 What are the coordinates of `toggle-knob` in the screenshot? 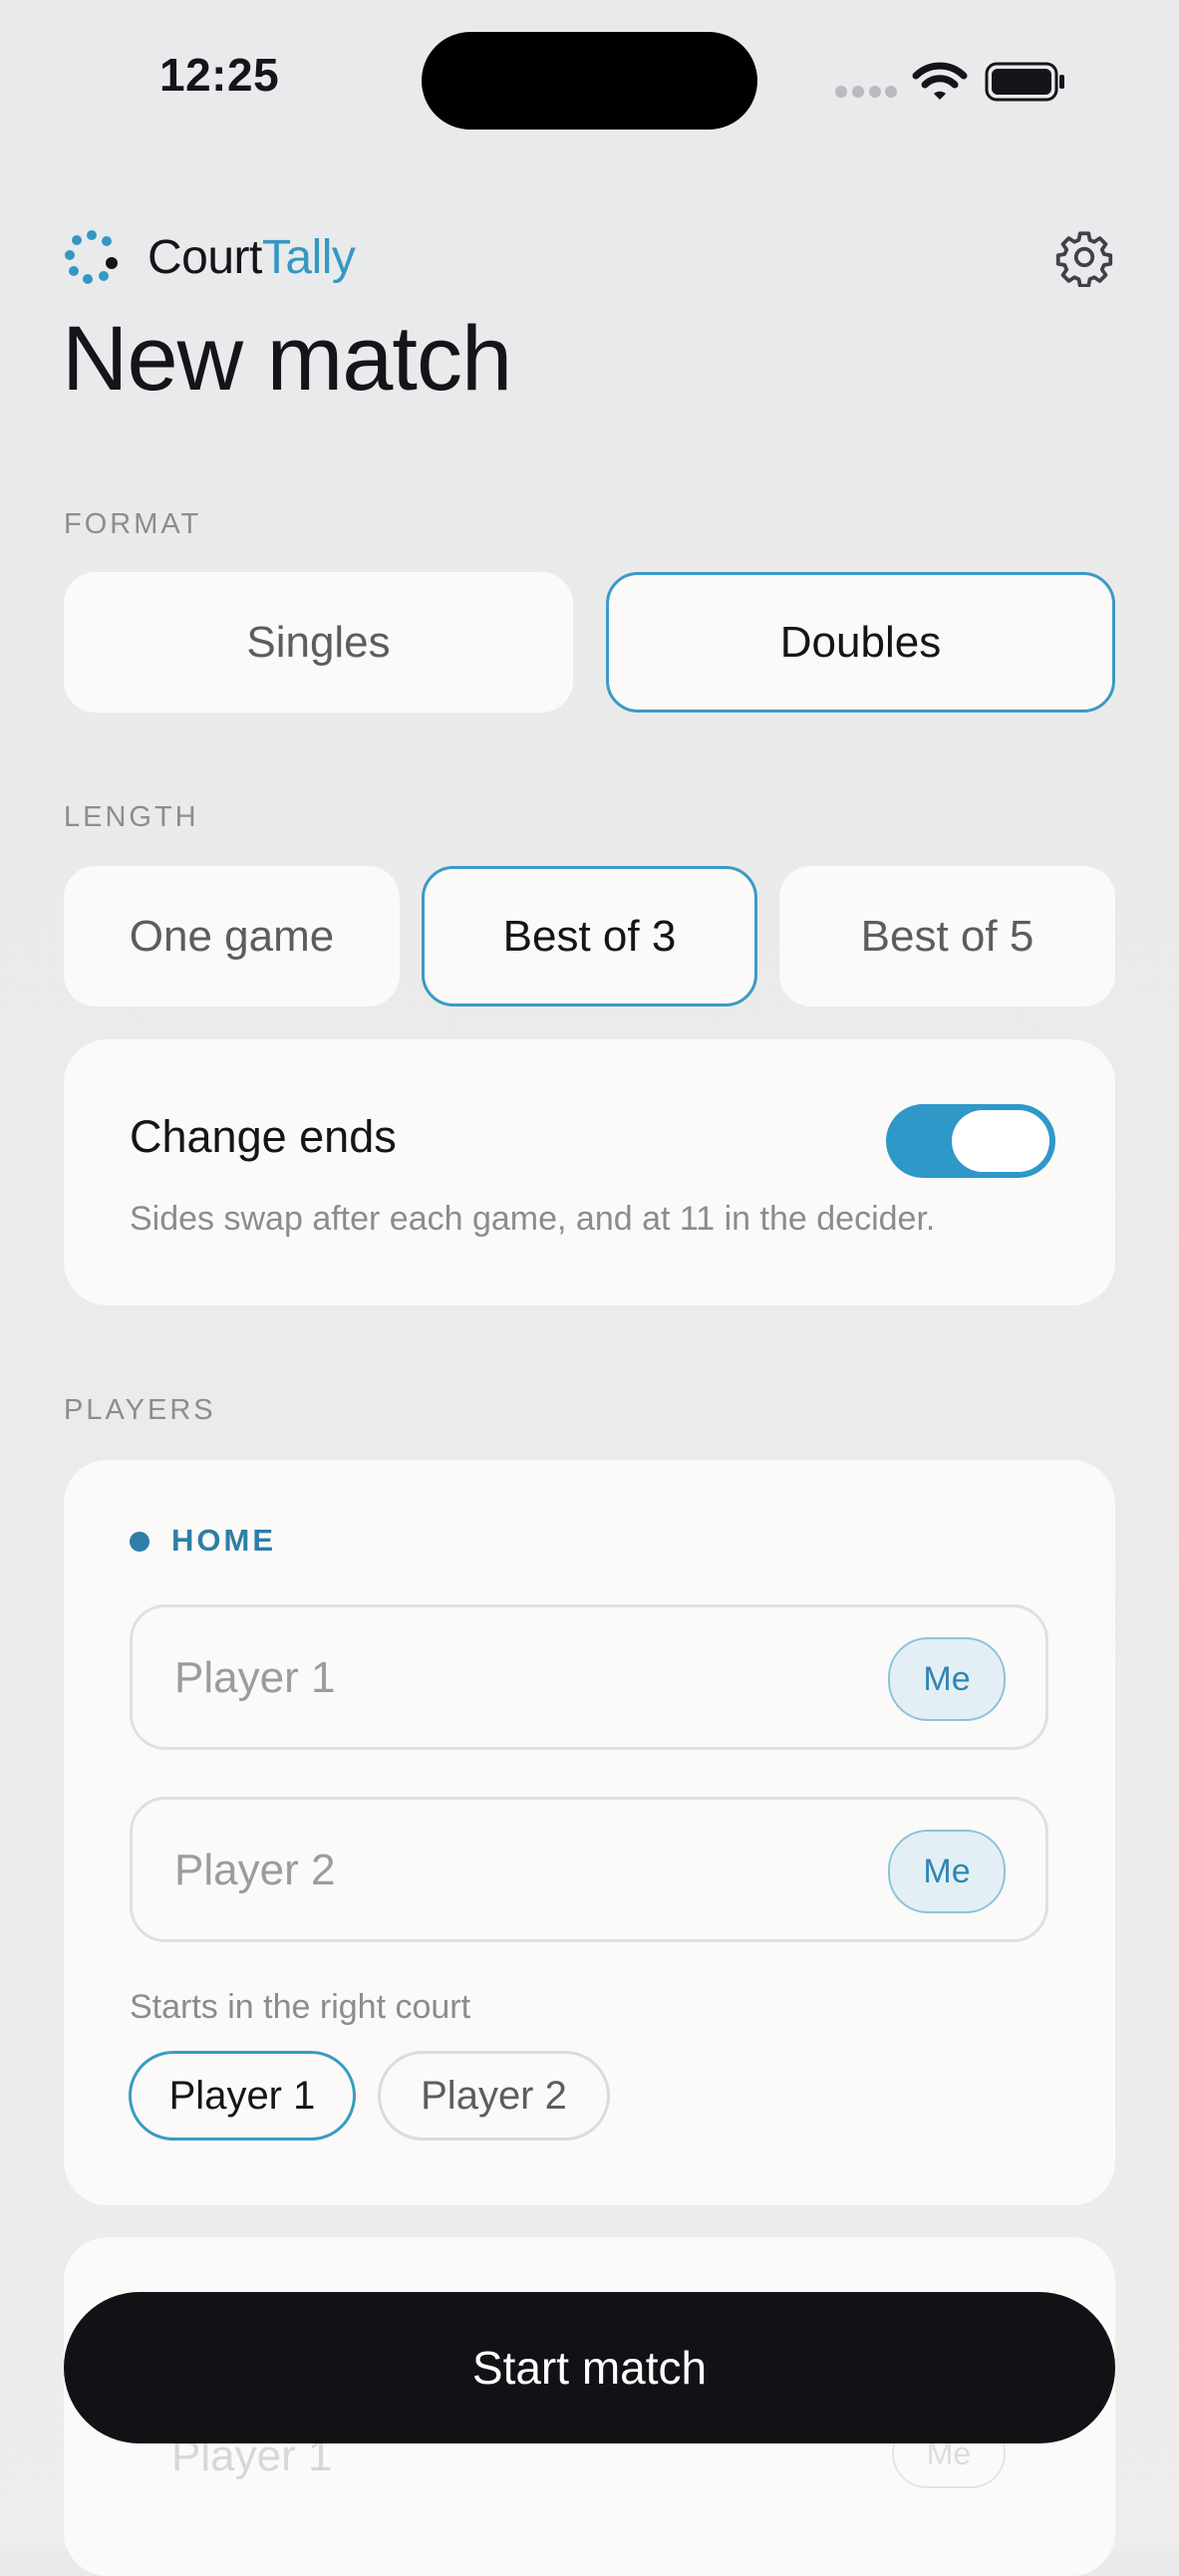 It's located at (1001, 1141).